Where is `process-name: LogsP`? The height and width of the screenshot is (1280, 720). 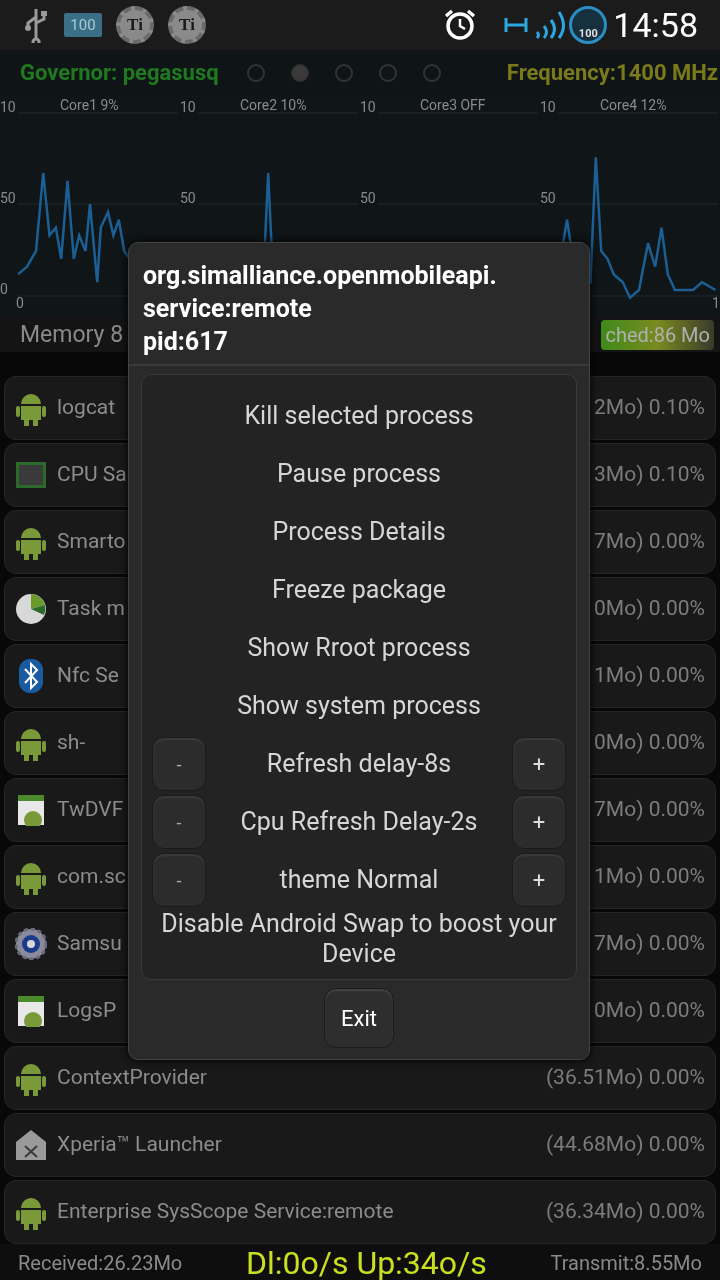
process-name: LogsP is located at coordinates (87, 1011).